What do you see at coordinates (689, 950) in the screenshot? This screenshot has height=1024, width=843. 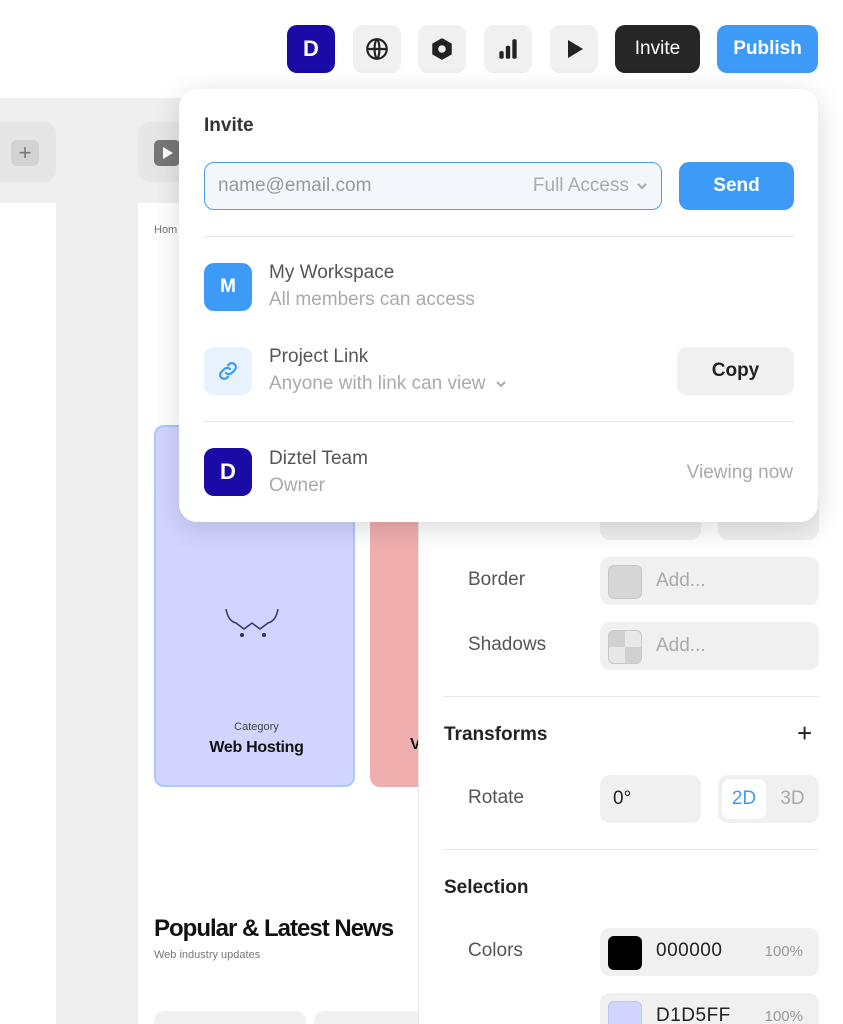 I see `color-hex: 000000` at bounding box center [689, 950].